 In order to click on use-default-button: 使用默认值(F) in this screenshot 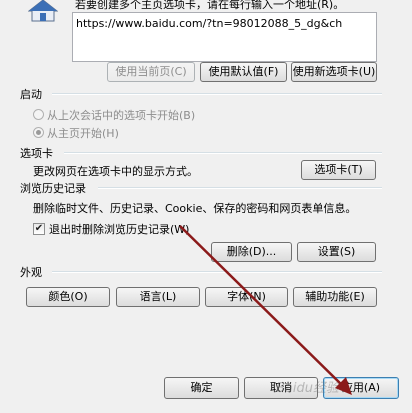, I will do `click(243, 72)`.